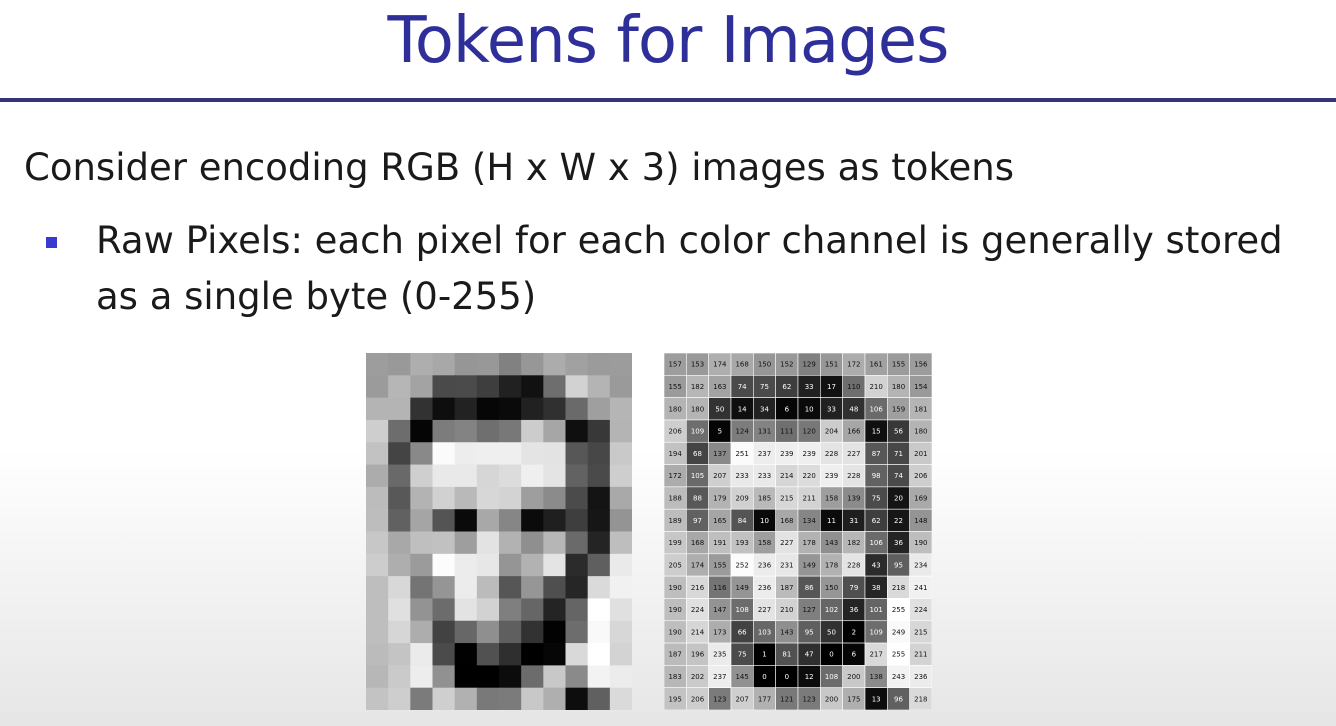 The image size is (1336, 726). Describe the element at coordinates (674, 588) in the screenshot. I see `pixel-value-label: 190` at that location.